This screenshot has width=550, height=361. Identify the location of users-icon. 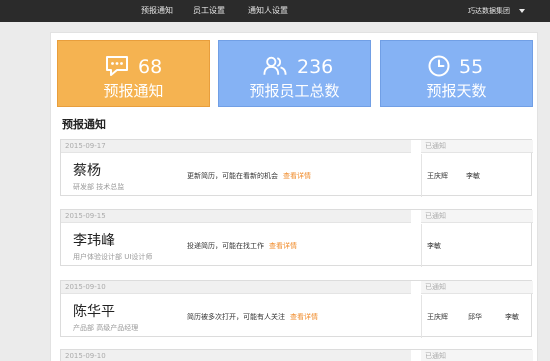
(275, 65).